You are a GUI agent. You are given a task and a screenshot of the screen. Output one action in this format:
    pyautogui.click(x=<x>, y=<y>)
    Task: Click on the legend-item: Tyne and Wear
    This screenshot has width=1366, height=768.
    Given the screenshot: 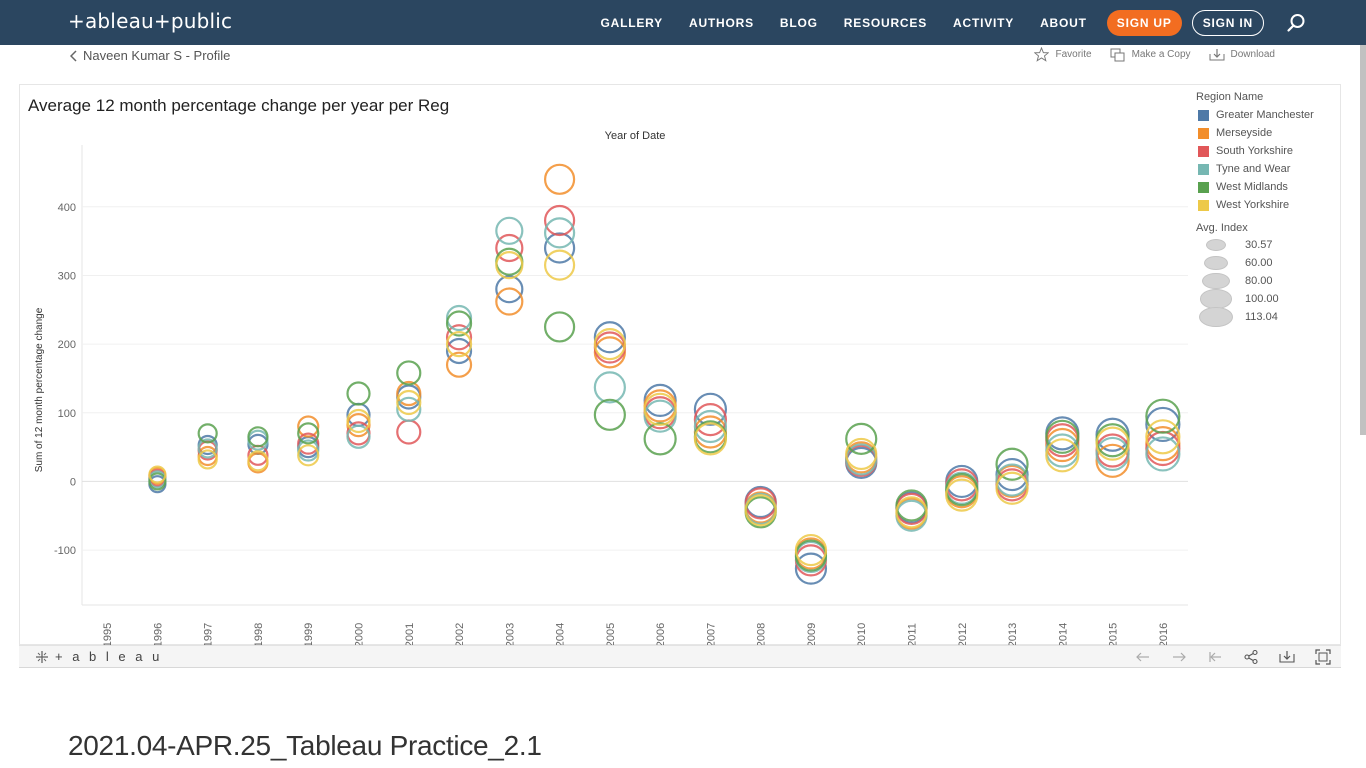 What is the action you would take?
    pyautogui.click(x=1266, y=169)
    